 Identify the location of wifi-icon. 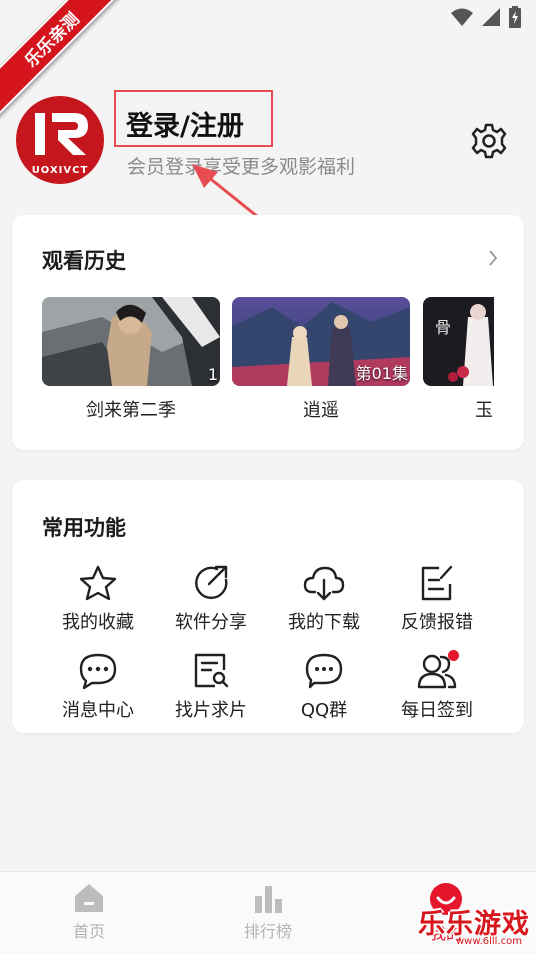
(462, 17).